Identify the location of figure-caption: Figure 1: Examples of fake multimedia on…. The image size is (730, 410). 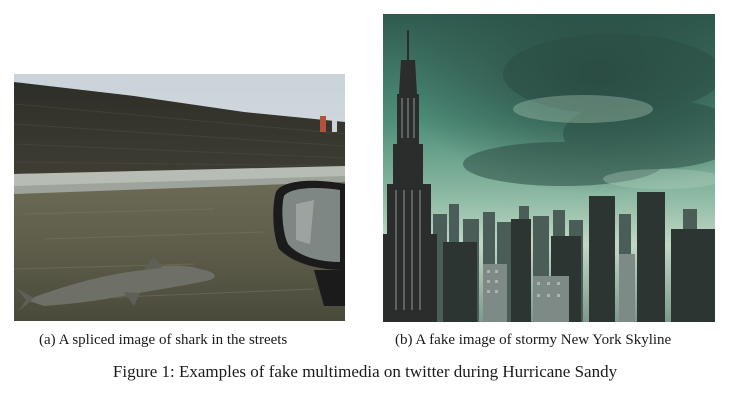
(365, 371).